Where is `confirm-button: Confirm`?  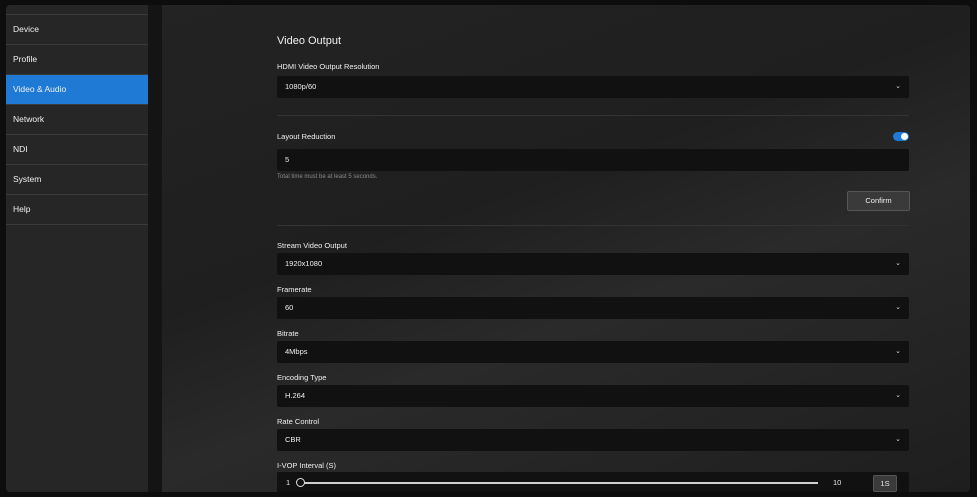
confirm-button: Confirm is located at coordinates (878, 201).